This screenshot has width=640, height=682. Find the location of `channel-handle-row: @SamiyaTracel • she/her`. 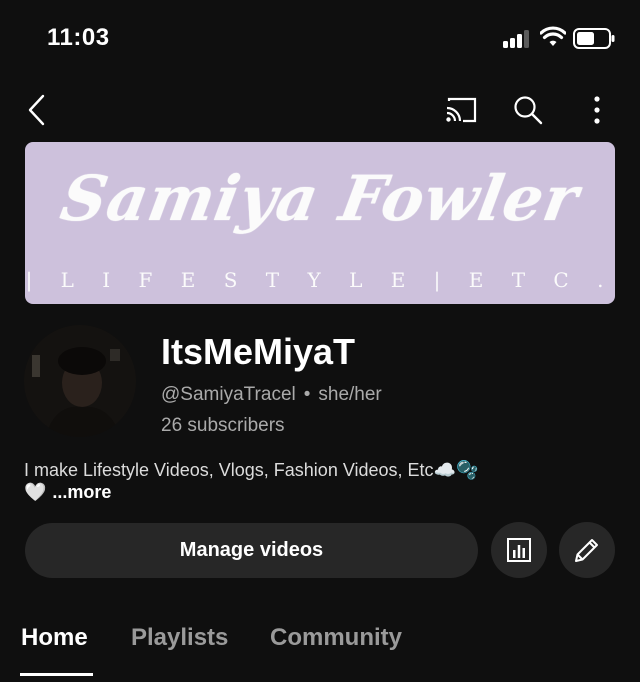

channel-handle-row: @SamiyaTracel • she/her is located at coordinates (271, 395).